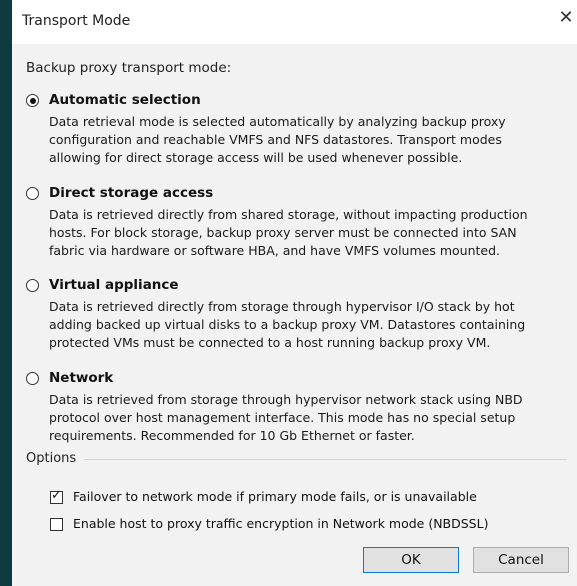 This screenshot has width=577, height=586. I want to click on mode-title: Direct storage access, so click(131, 193).